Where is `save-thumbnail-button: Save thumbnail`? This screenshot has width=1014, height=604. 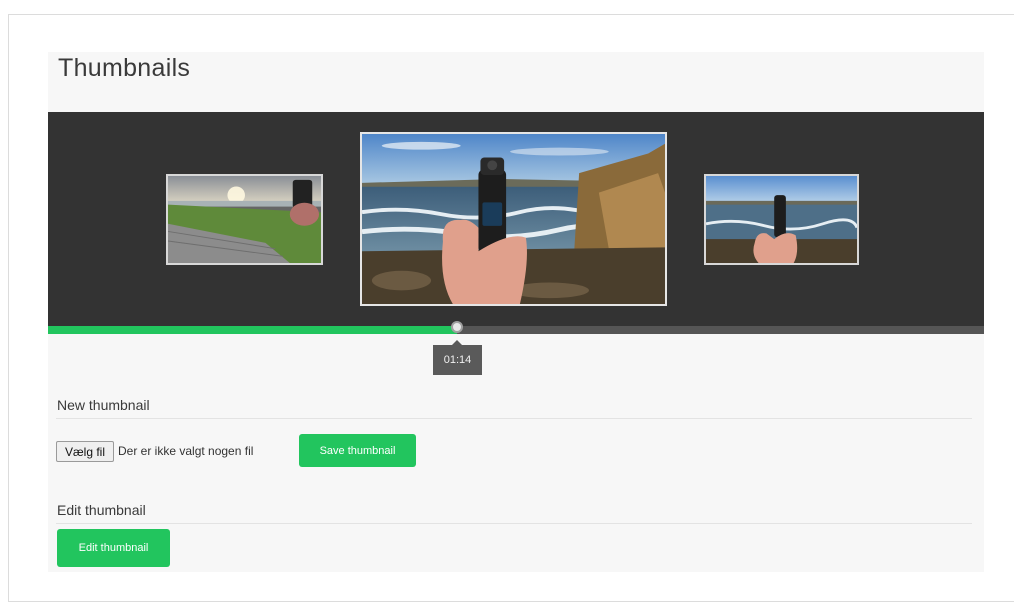 save-thumbnail-button: Save thumbnail is located at coordinates (357, 450).